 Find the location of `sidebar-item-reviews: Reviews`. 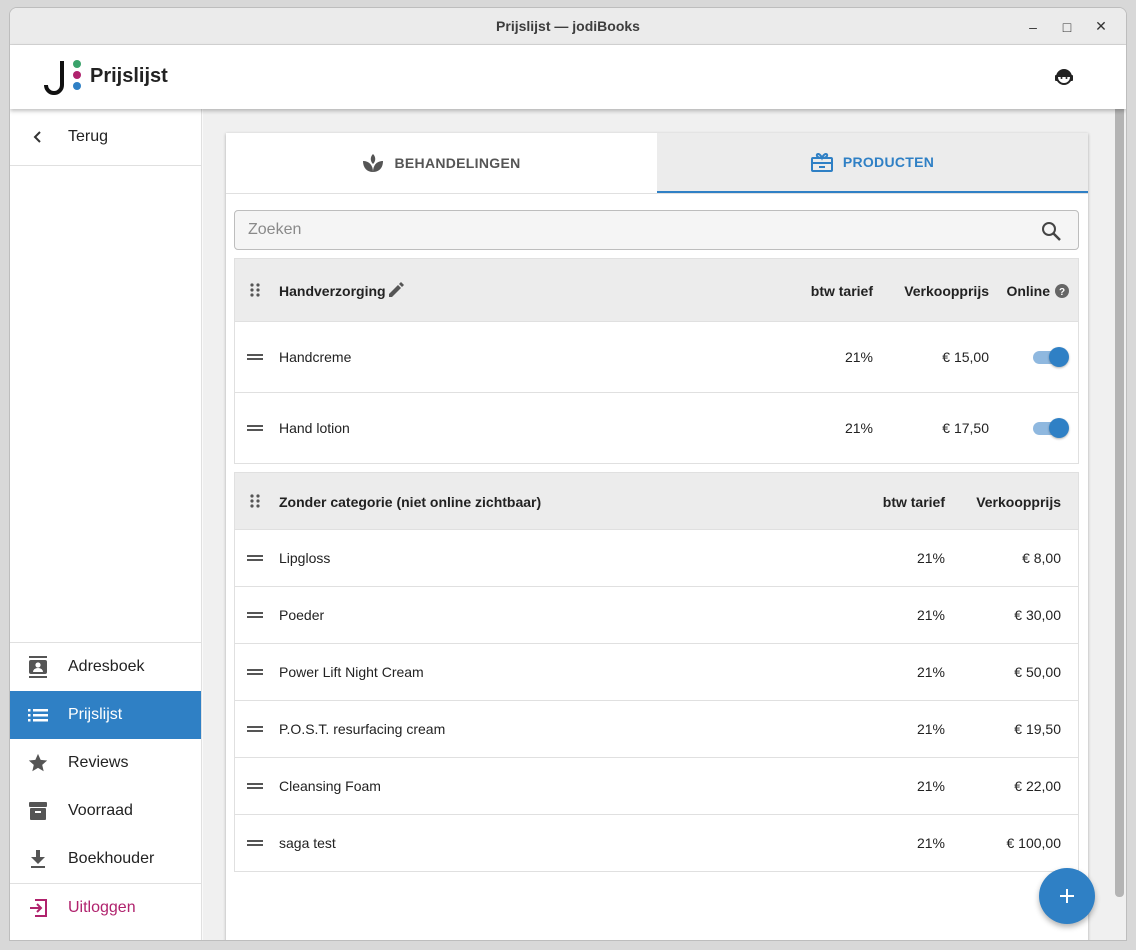

sidebar-item-reviews: Reviews is located at coordinates (105, 763).